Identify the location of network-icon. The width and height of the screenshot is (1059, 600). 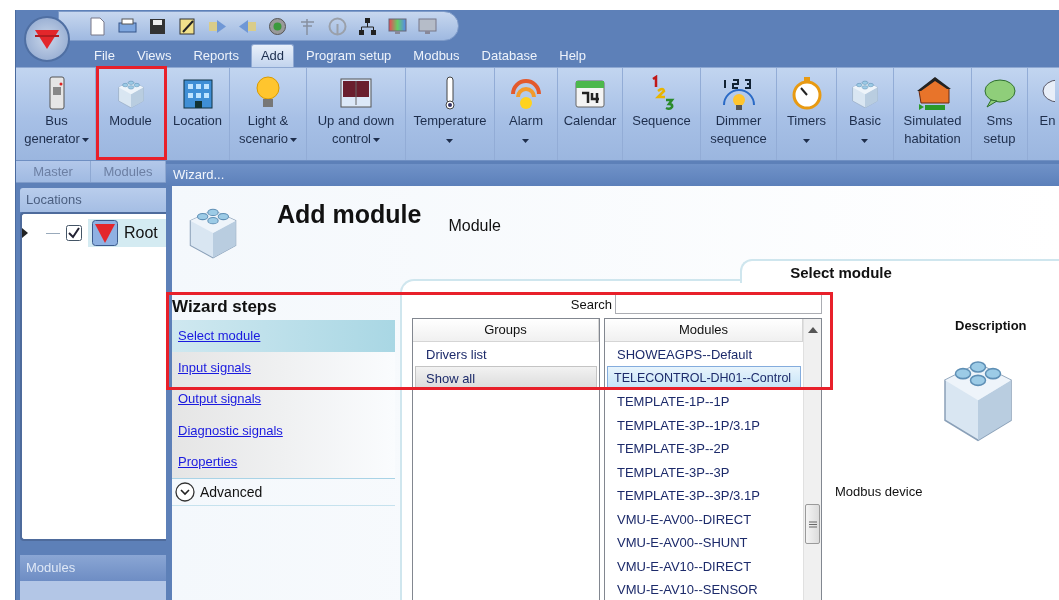
(367, 26).